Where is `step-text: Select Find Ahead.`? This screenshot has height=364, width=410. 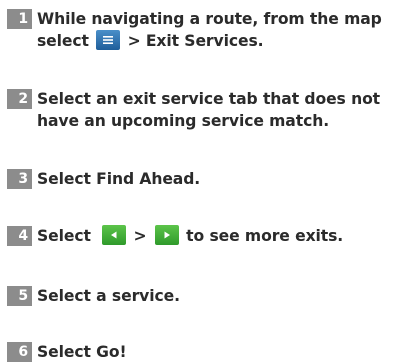
step-text: Select Find Ahead. is located at coordinates (119, 179).